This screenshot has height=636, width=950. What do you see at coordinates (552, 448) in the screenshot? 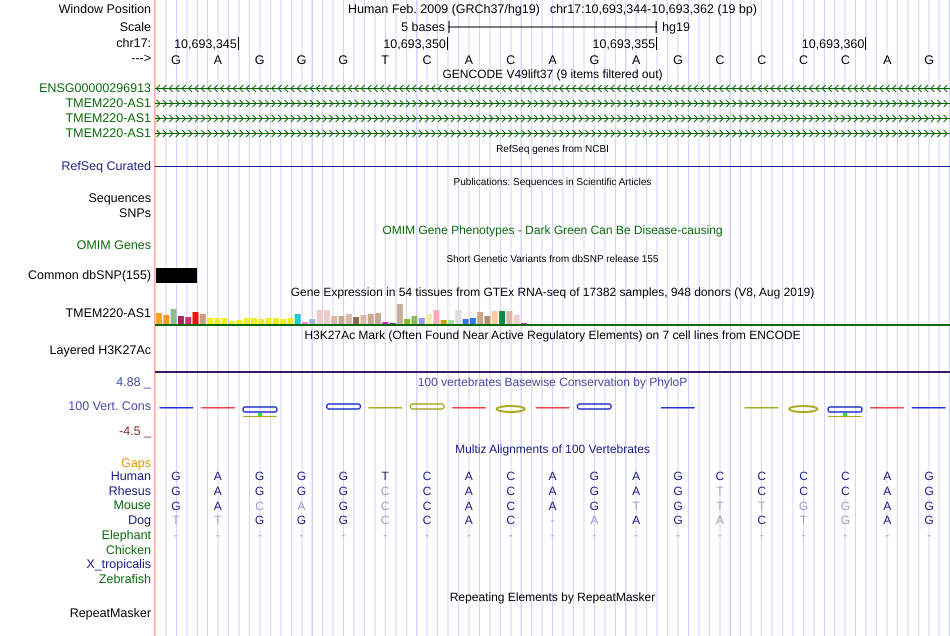
I see `track-title: Multiz Alignments of 100 Vertebrates` at bounding box center [552, 448].